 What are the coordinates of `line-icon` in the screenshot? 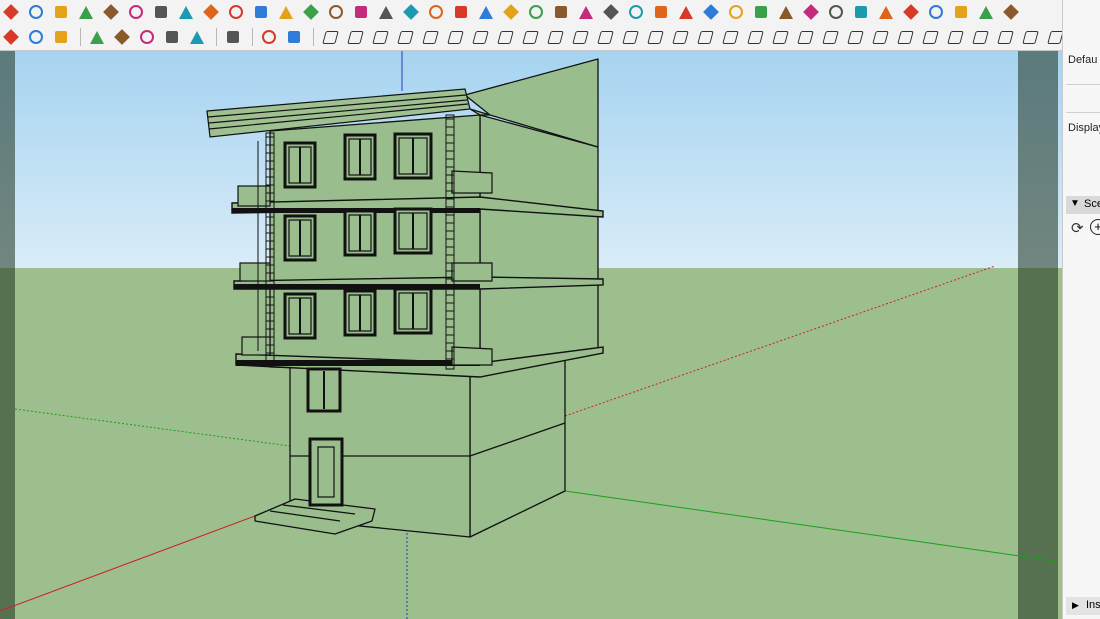 It's located at (211, 12).